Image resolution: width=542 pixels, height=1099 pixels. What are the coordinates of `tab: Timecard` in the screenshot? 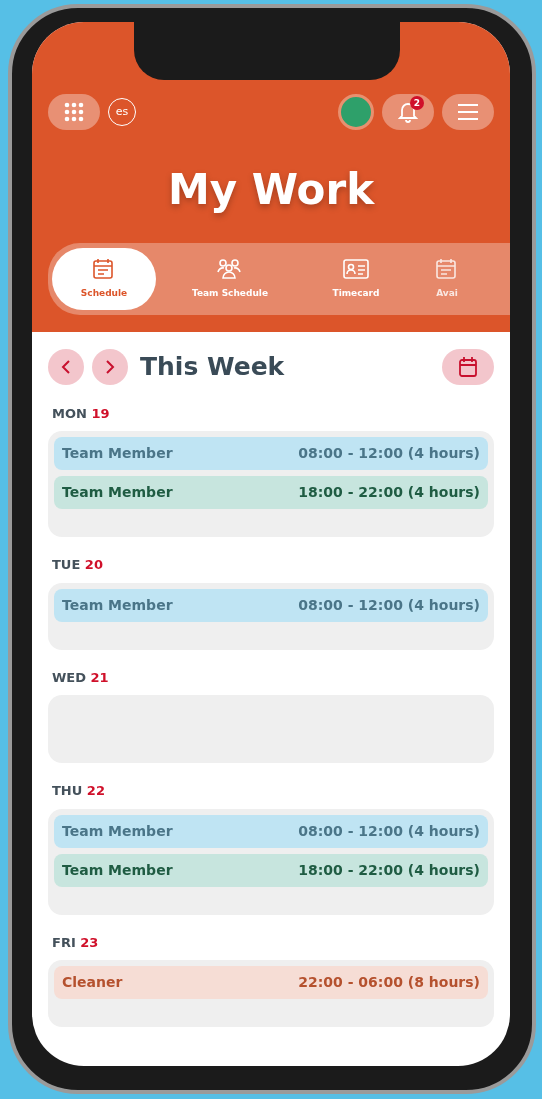 It's located at (356, 279).